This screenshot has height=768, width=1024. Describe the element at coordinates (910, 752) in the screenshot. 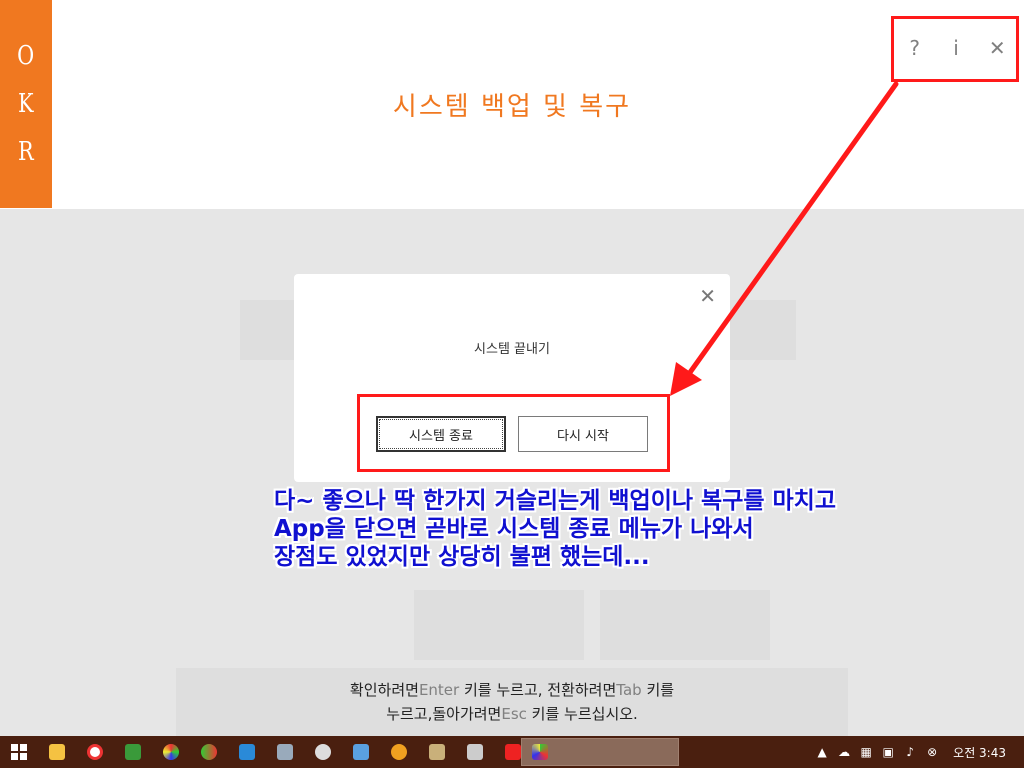

I see `volume-icon: ♪` at that location.